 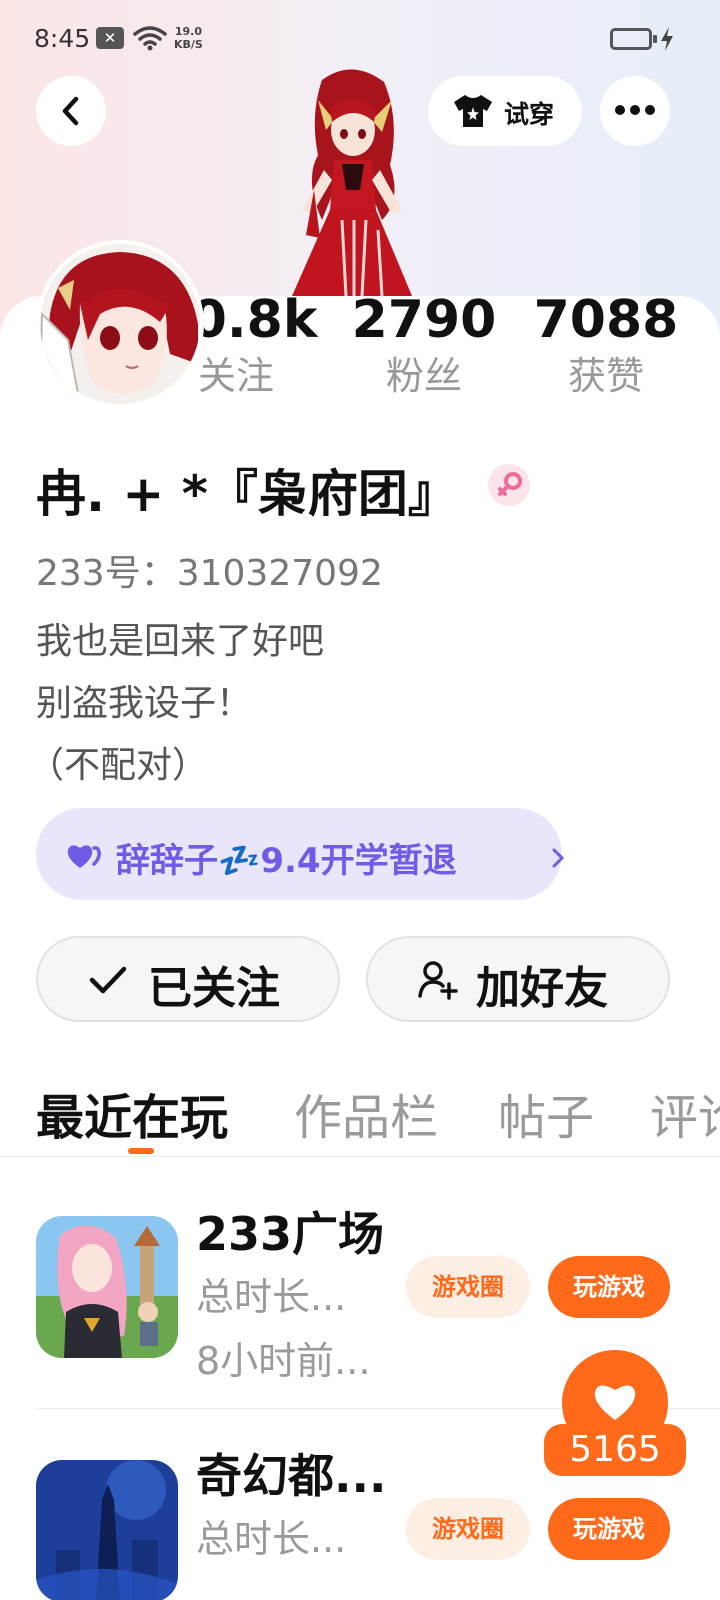 I want to click on try-on-label: 试穿, so click(x=529, y=114).